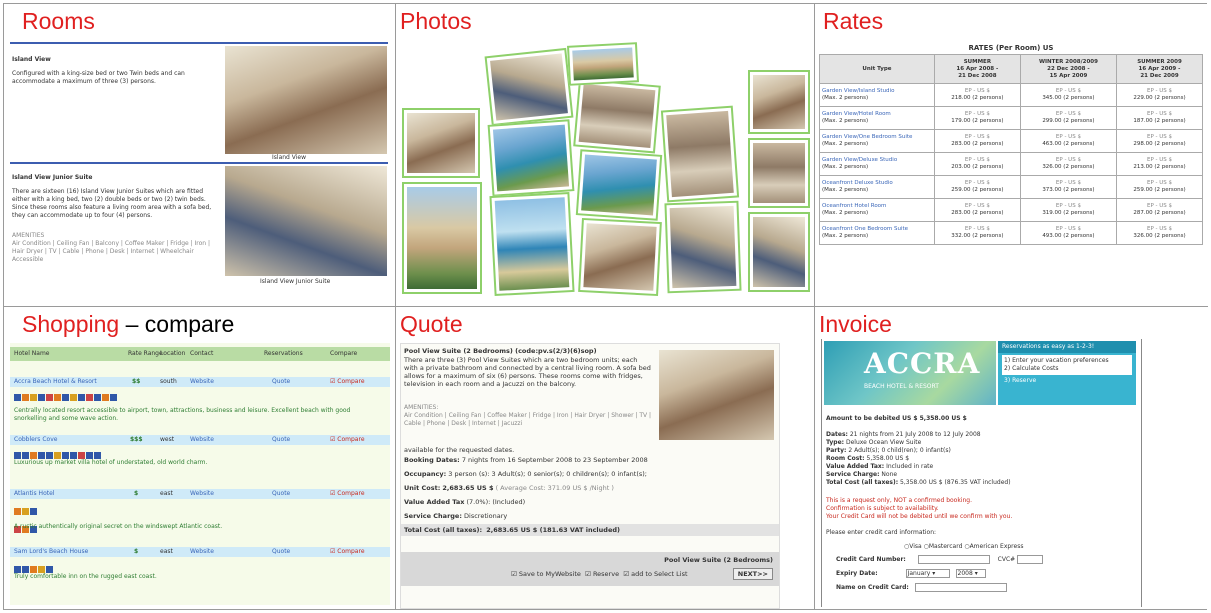 This screenshot has width=1211, height=613. I want to click on hotel-link: Cobblers Cove, so click(35, 440).